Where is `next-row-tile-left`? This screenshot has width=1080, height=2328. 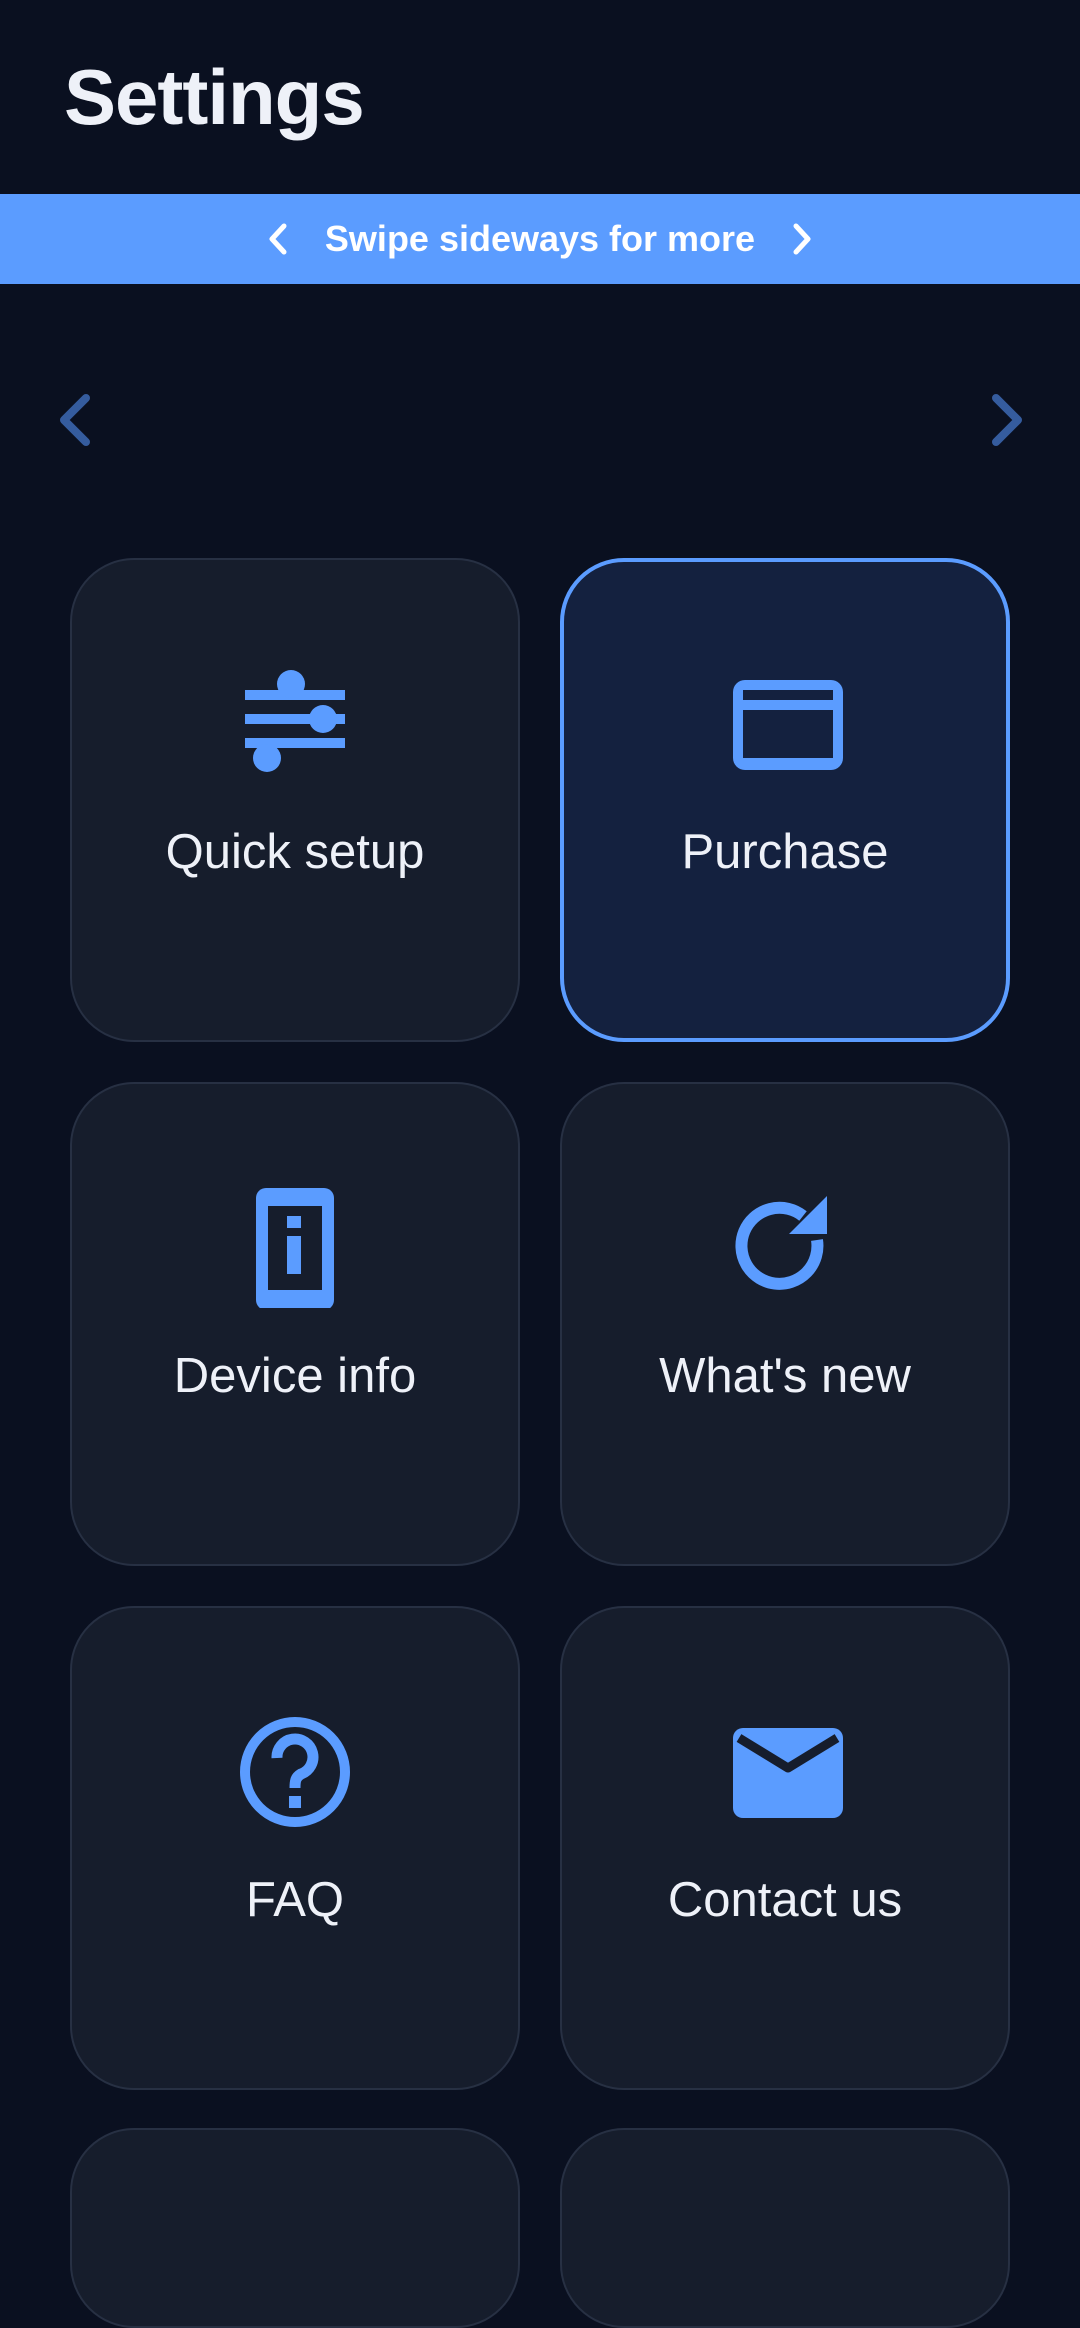 next-row-tile-left is located at coordinates (295, 2228).